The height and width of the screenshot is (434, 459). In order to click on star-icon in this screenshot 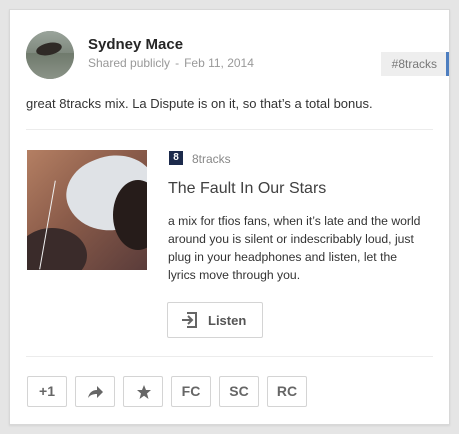, I will do `click(144, 392)`.